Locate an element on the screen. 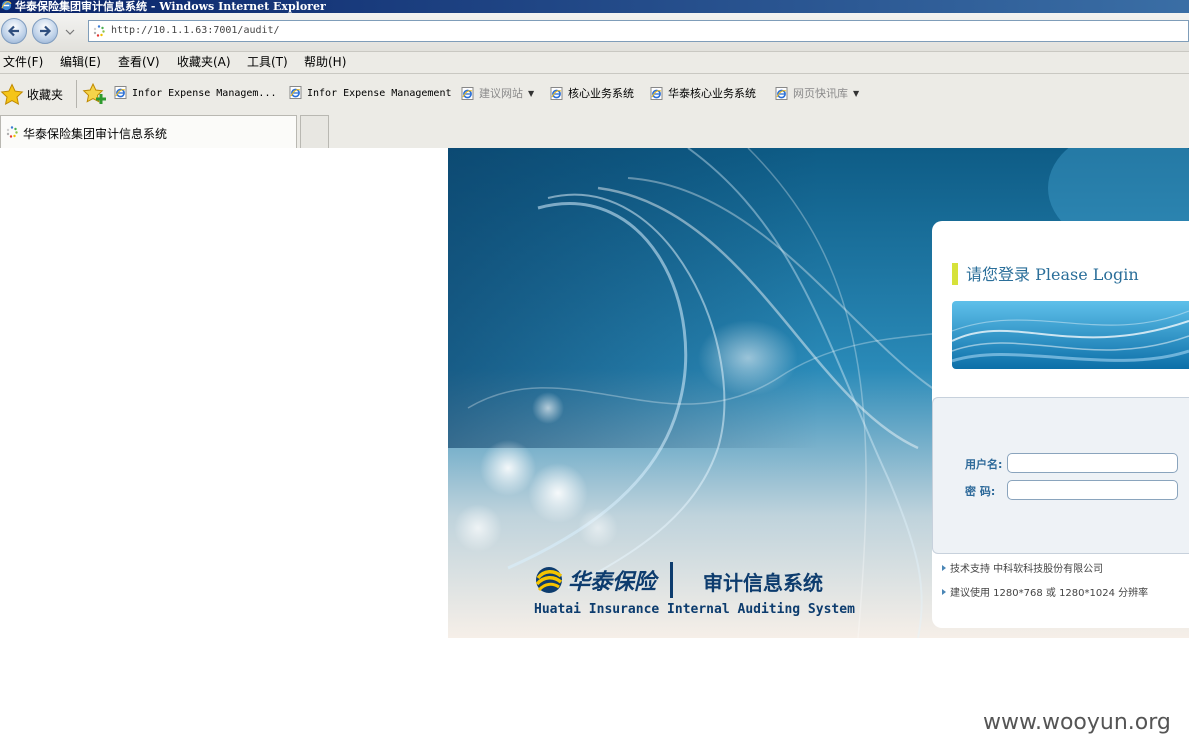 The width and height of the screenshot is (1189, 756). favorite-link-core-business: 核心业务系统 is located at coordinates (592, 93).